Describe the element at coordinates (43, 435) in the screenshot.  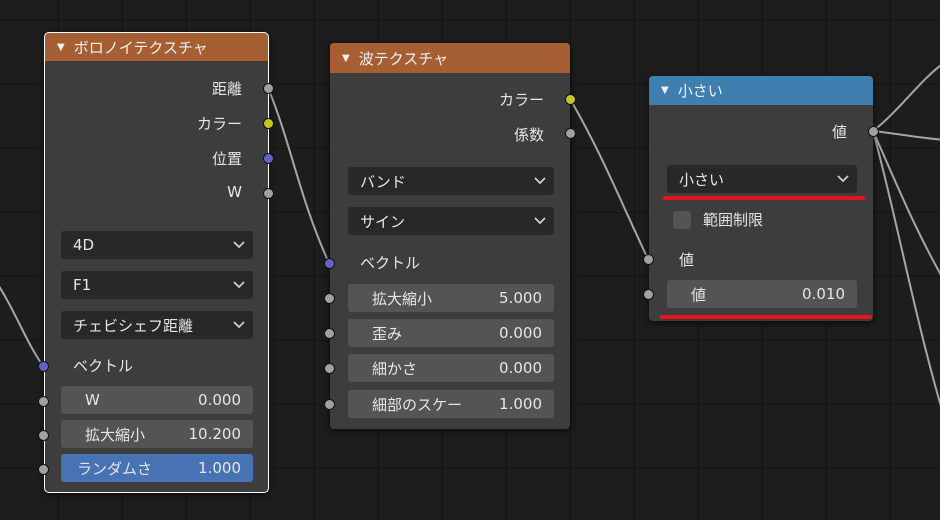
I see `voronoi-scale-socket` at that location.